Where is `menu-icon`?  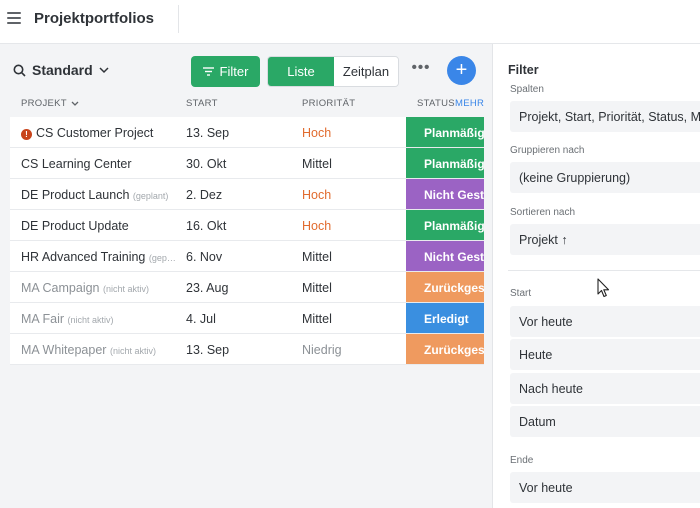 menu-icon is located at coordinates (14, 19).